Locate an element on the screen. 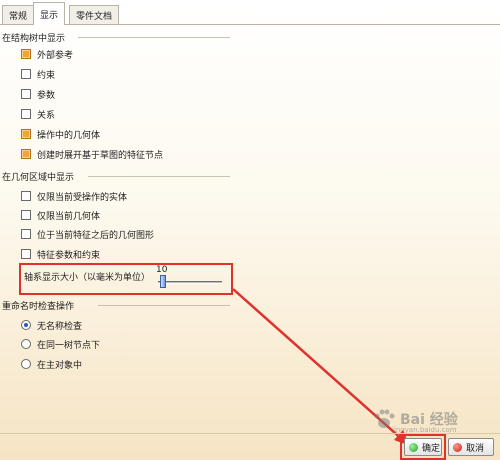 The image size is (500, 460). tab-general: 常规 is located at coordinates (18, 14).